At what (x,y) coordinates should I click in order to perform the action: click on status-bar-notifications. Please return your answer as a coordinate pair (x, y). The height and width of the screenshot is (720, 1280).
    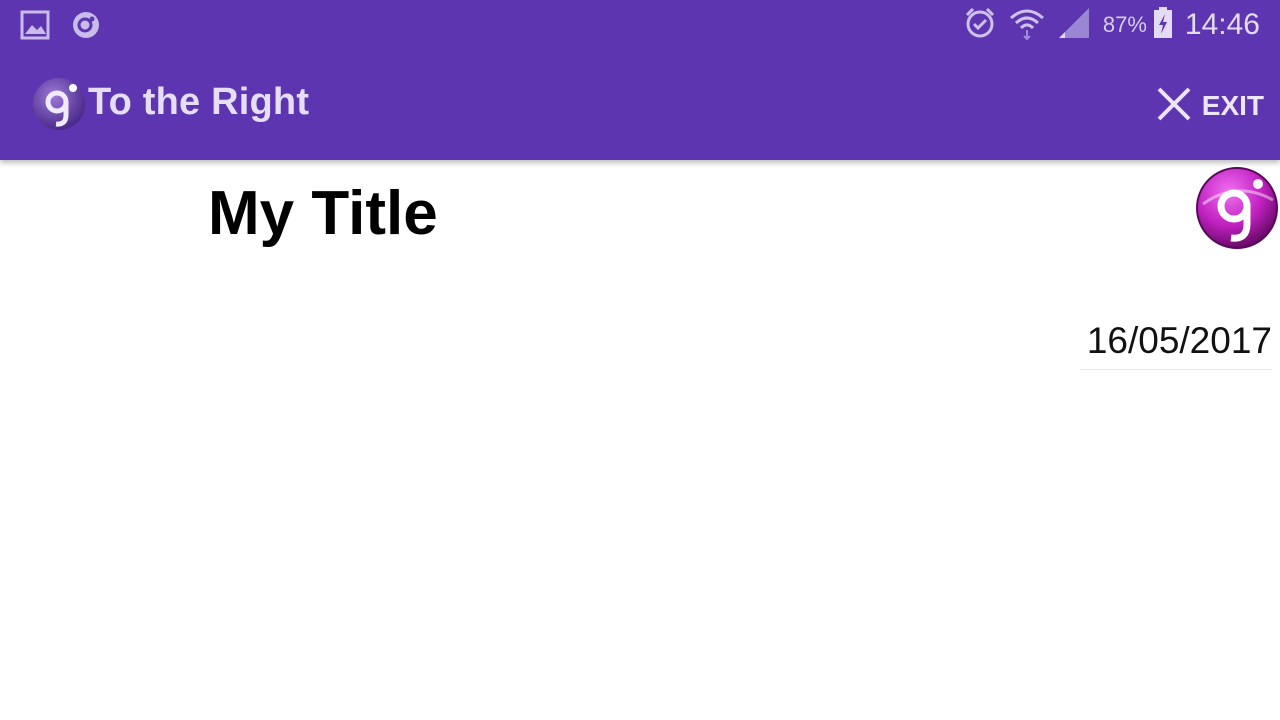
    Looking at the image, I should click on (60, 27).